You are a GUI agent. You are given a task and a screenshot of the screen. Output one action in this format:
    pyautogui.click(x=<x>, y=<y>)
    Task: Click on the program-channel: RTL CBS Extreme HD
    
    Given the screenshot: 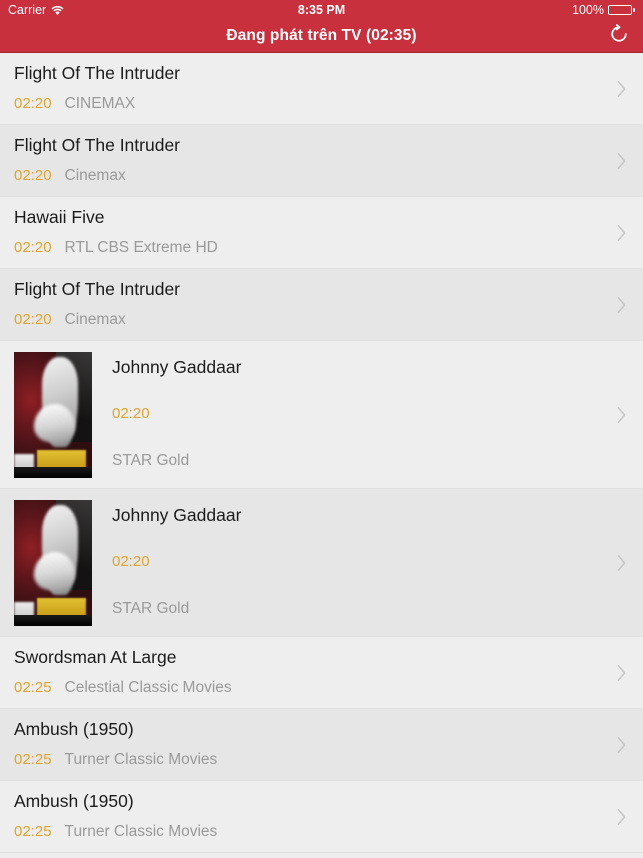 What is the action you would take?
    pyautogui.click(x=141, y=248)
    